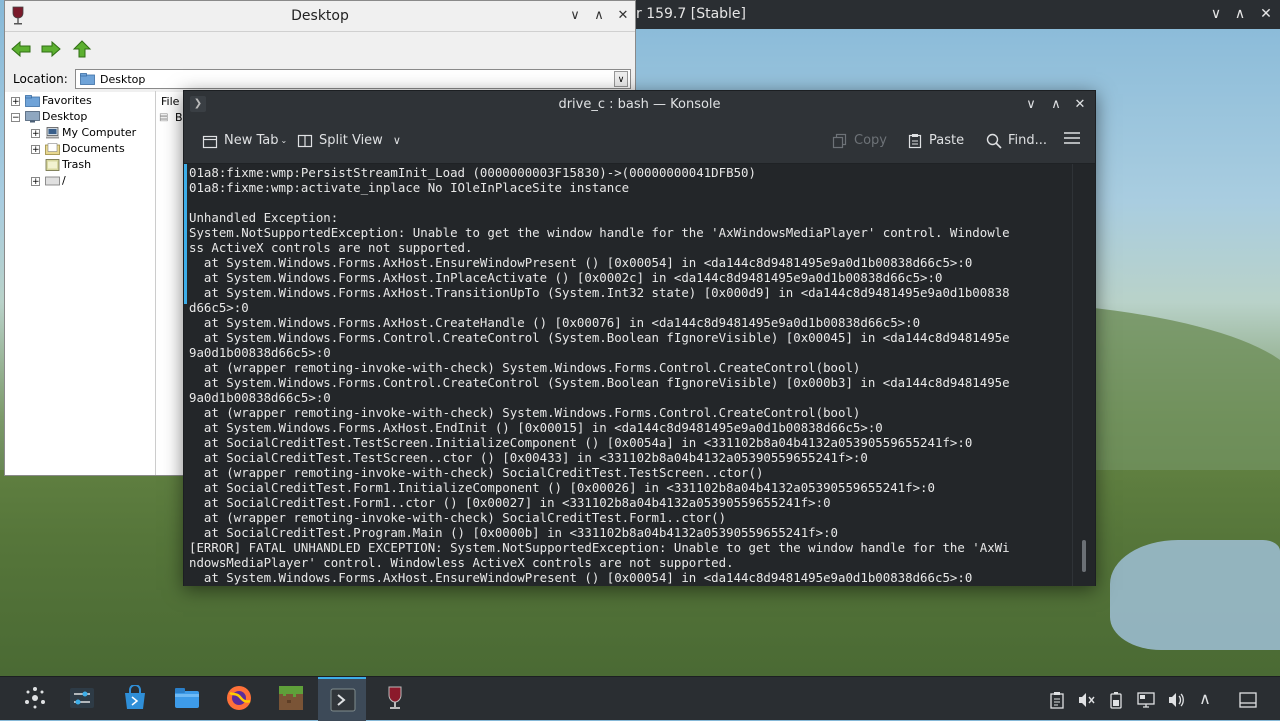  Describe the element at coordinates (640, 698) in the screenshot. I see `taskbar: ∧` at that location.